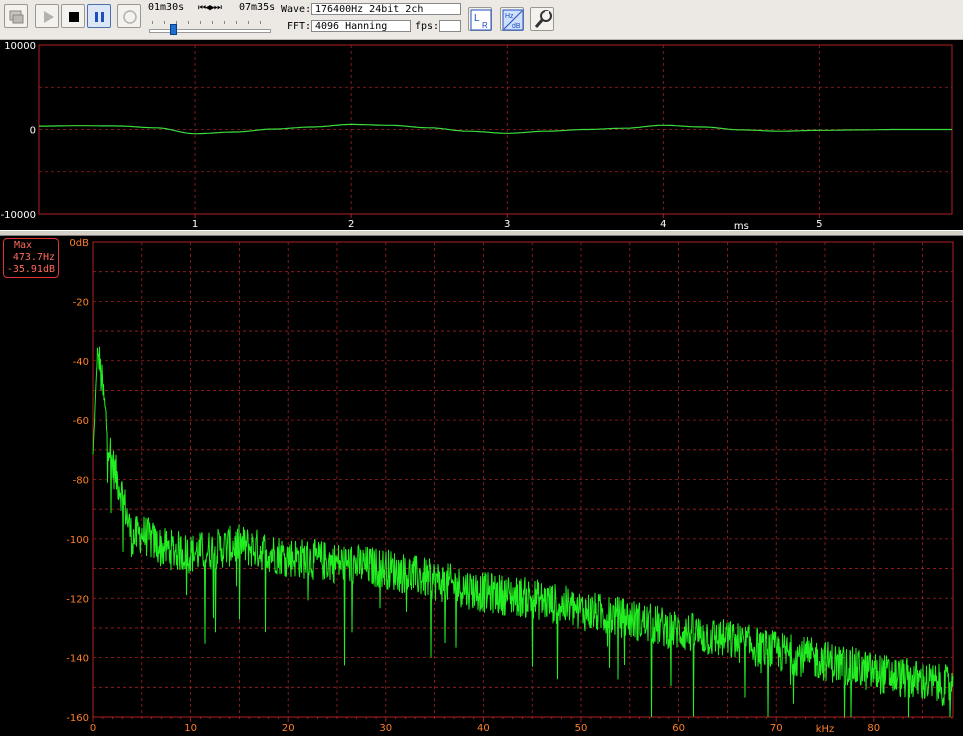 The height and width of the screenshot is (736, 963). I want to click on fft-setting-field: 4096 Hanning, so click(361, 26).